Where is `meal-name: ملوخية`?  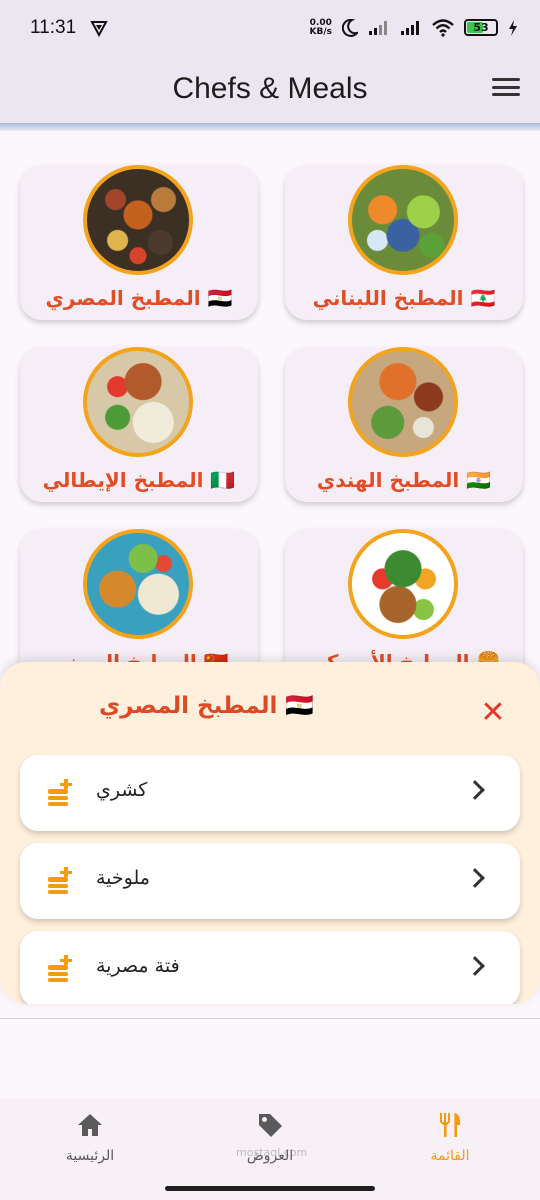 meal-name: ملوخية is located at coordinates (123, 878).